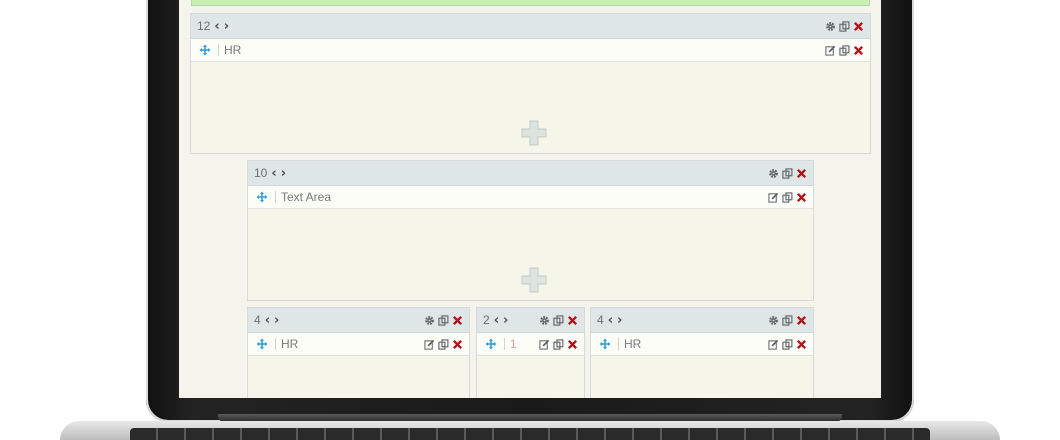  I want to click on item-label: 1, so click(513, 344).